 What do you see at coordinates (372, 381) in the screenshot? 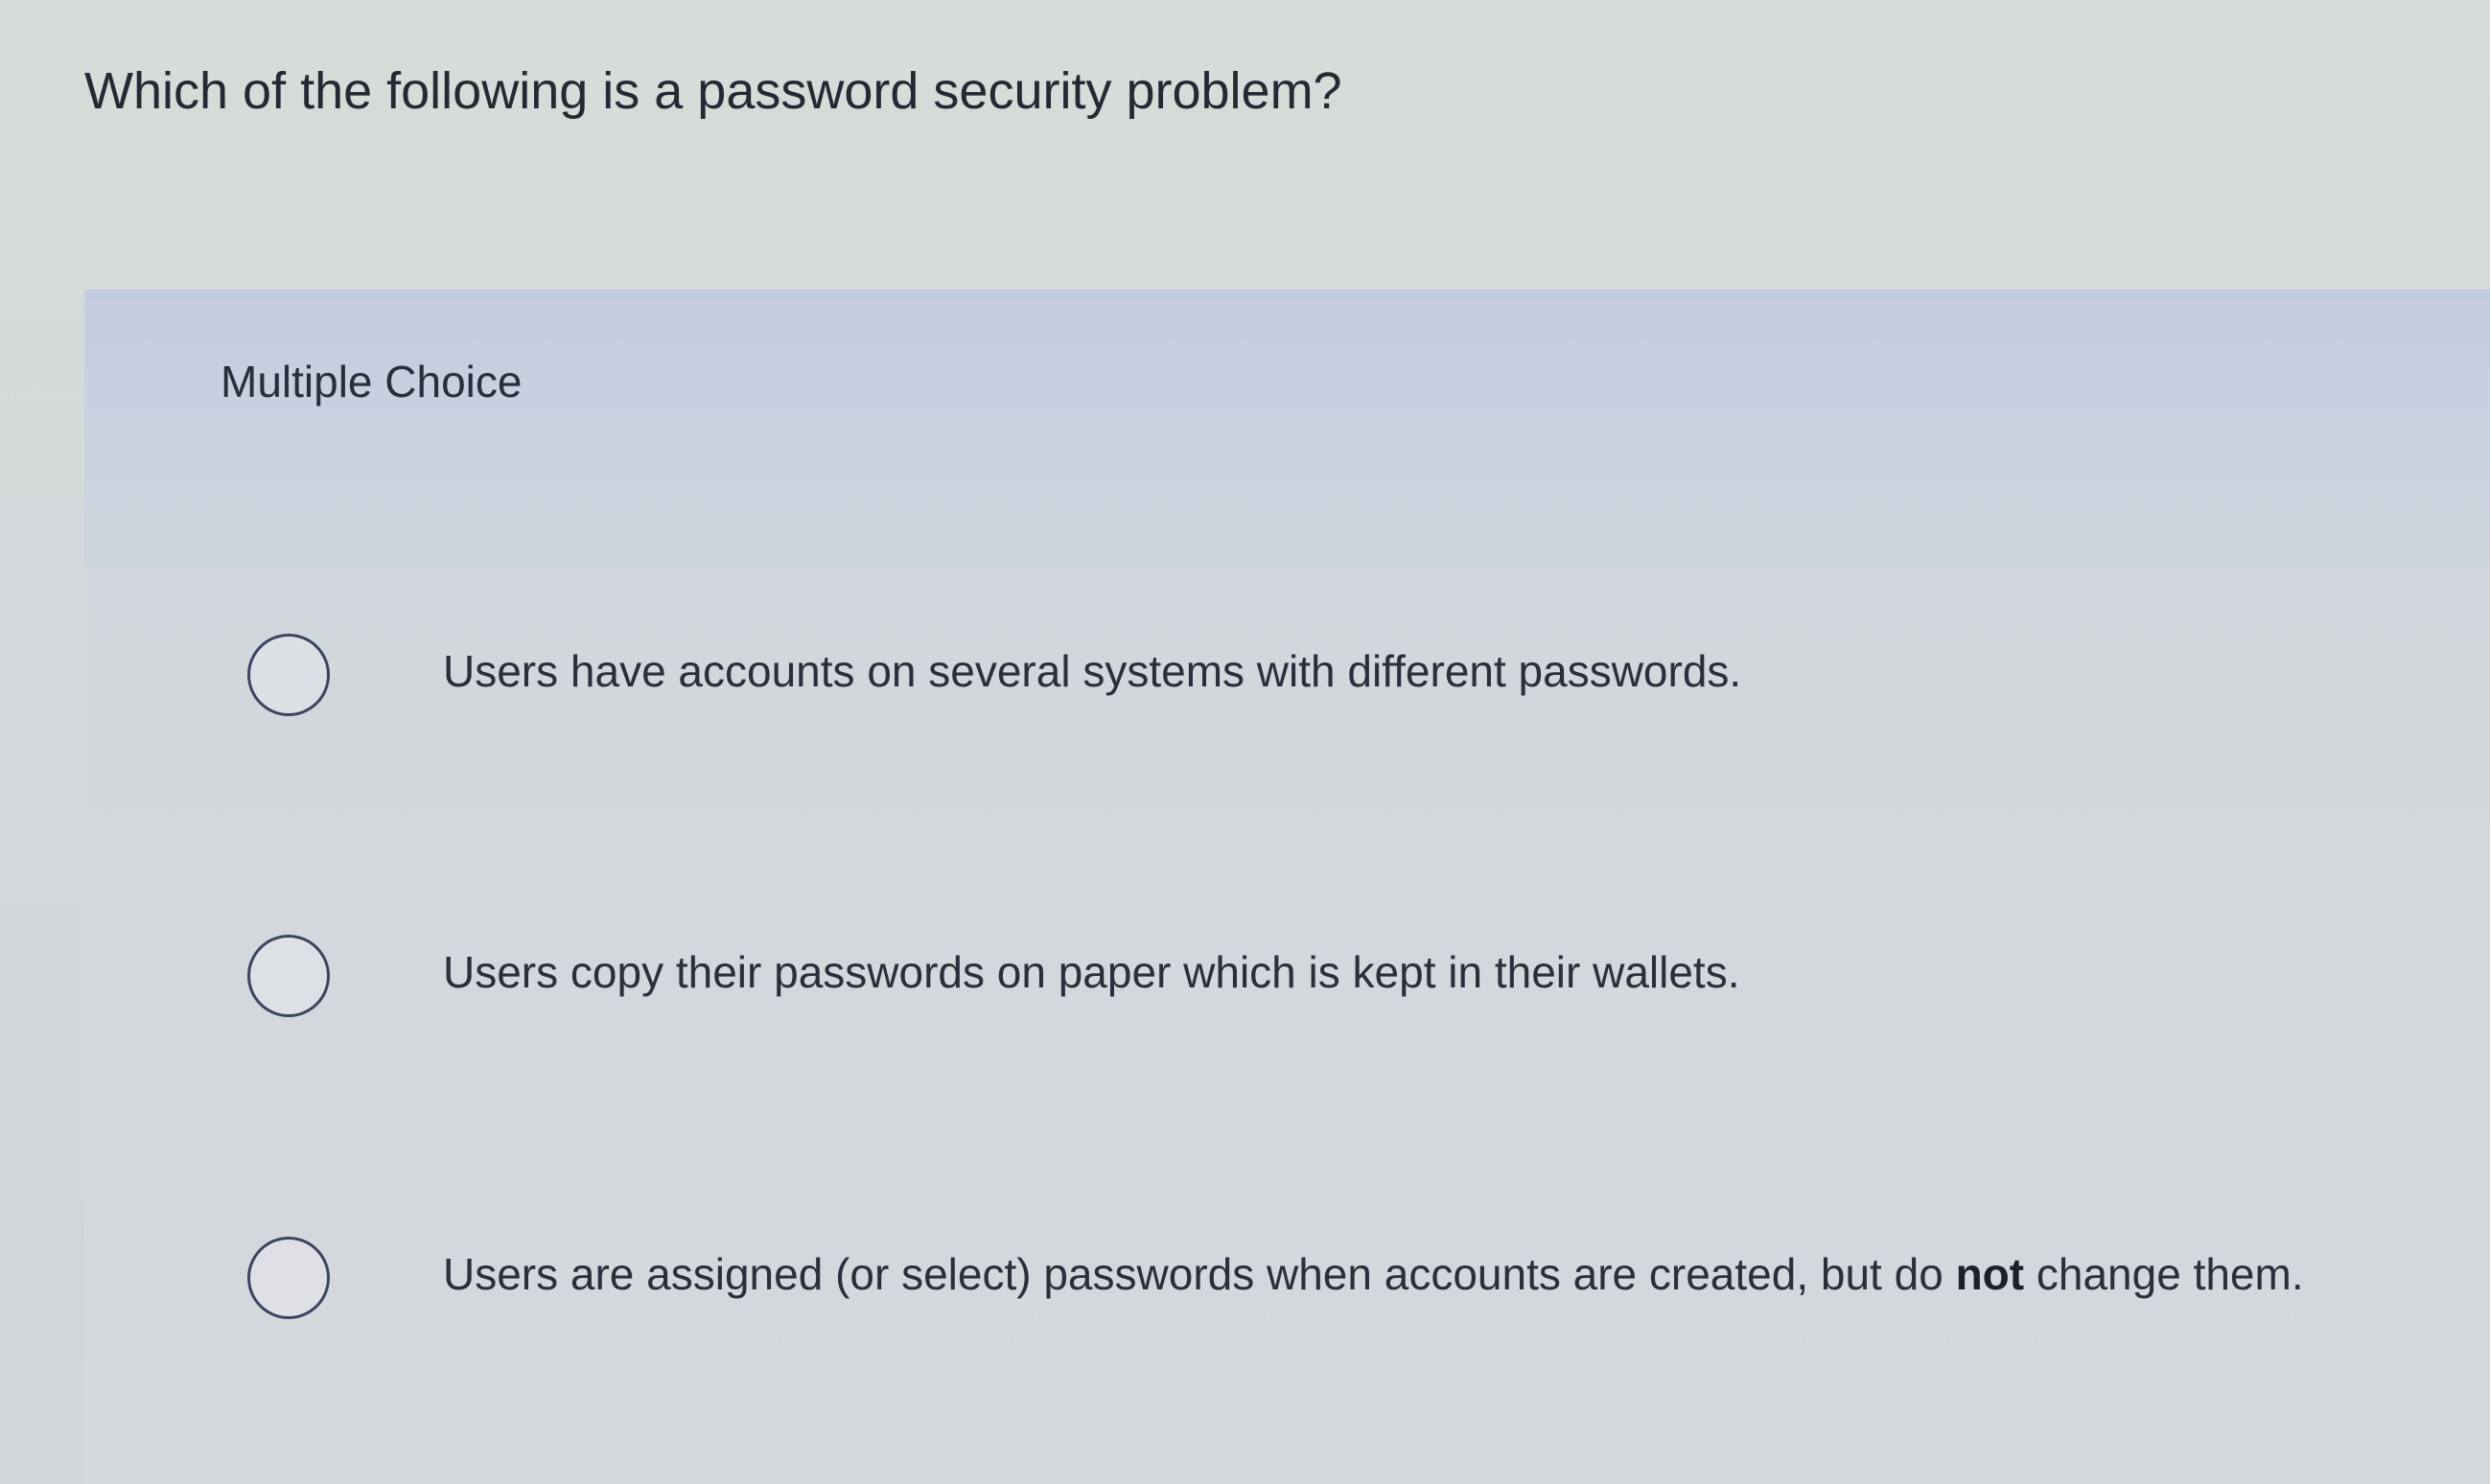
I see `question-type-label: Multiple Choice` at bounding box center [372, 381].